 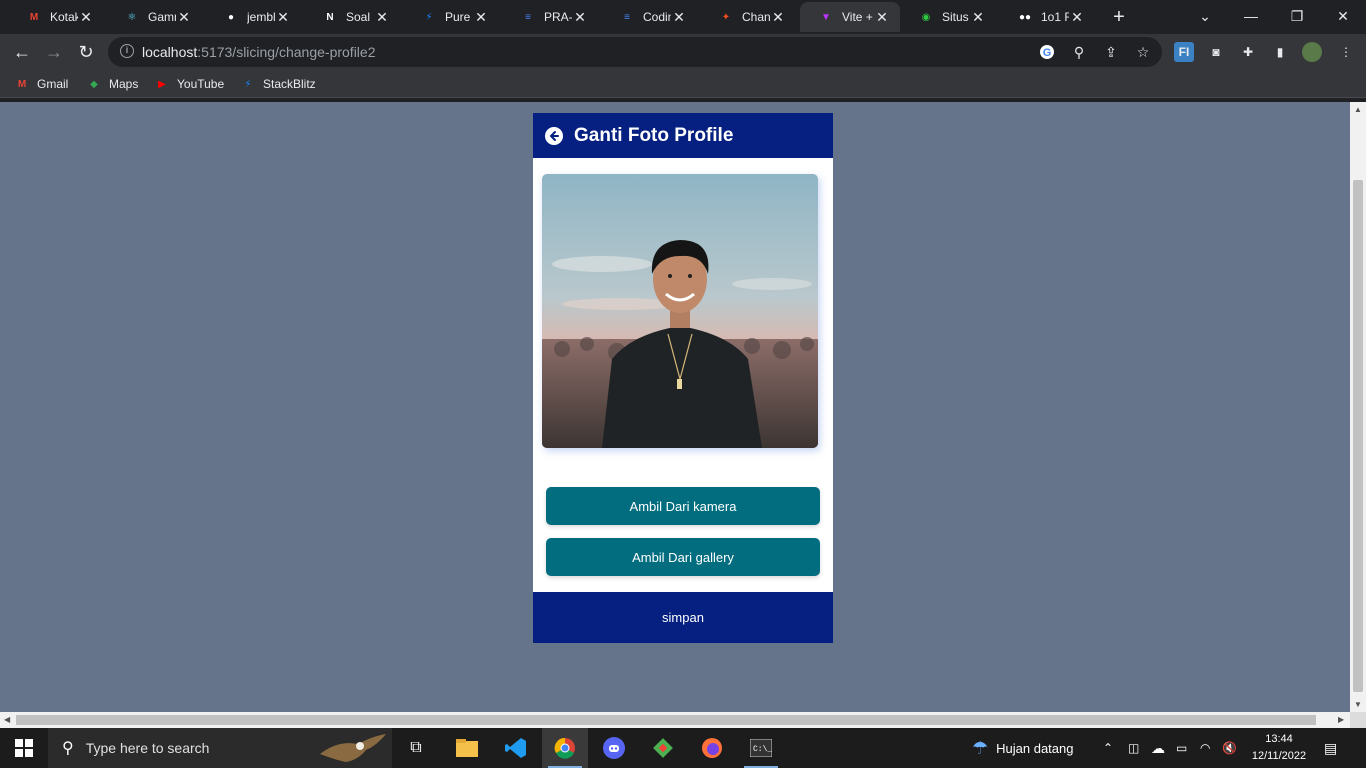 I want to click on take-from-gallery-button: Ambil Dari gallery, so click(x=683, y=557).